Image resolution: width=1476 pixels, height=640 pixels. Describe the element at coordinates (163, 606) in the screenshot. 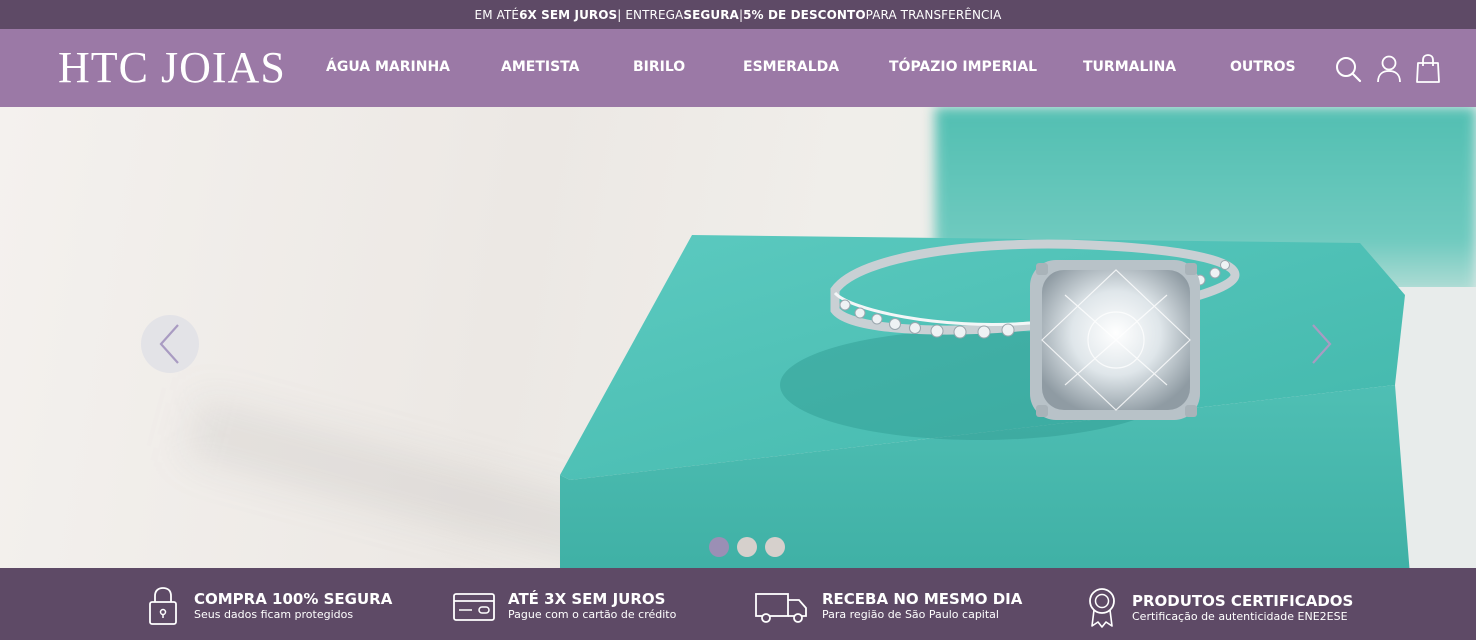

I see `padlock-icon` at that location.